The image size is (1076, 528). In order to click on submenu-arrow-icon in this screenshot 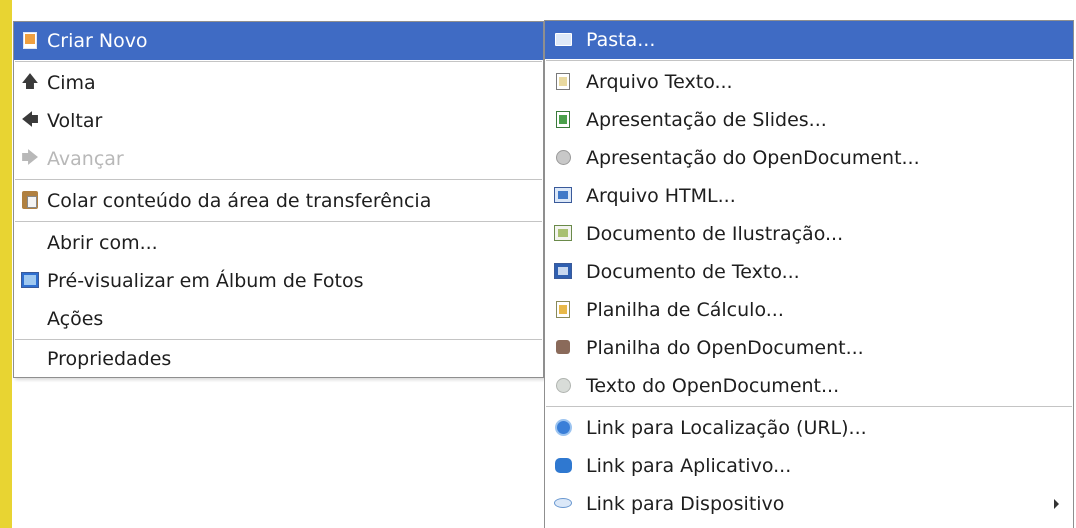, I will do `click(1056, 504)`.